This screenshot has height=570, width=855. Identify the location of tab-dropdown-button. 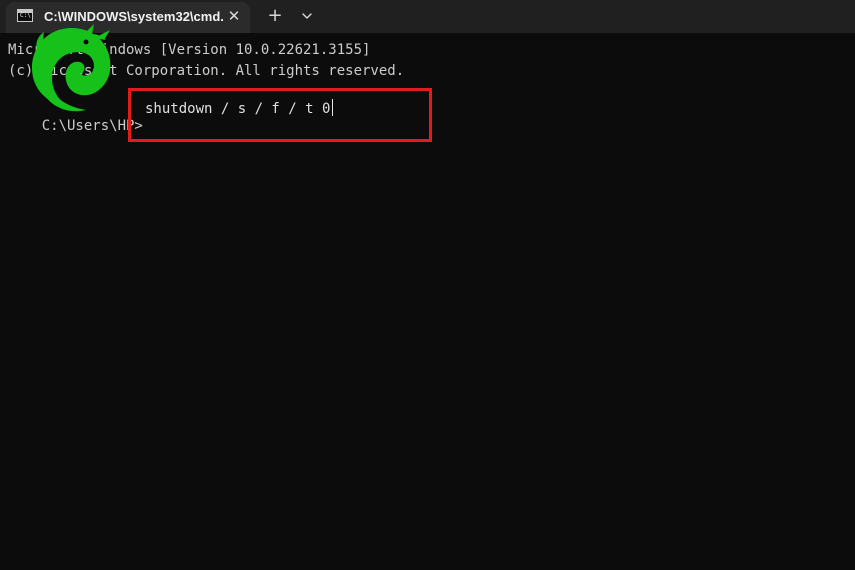
(307, 16).